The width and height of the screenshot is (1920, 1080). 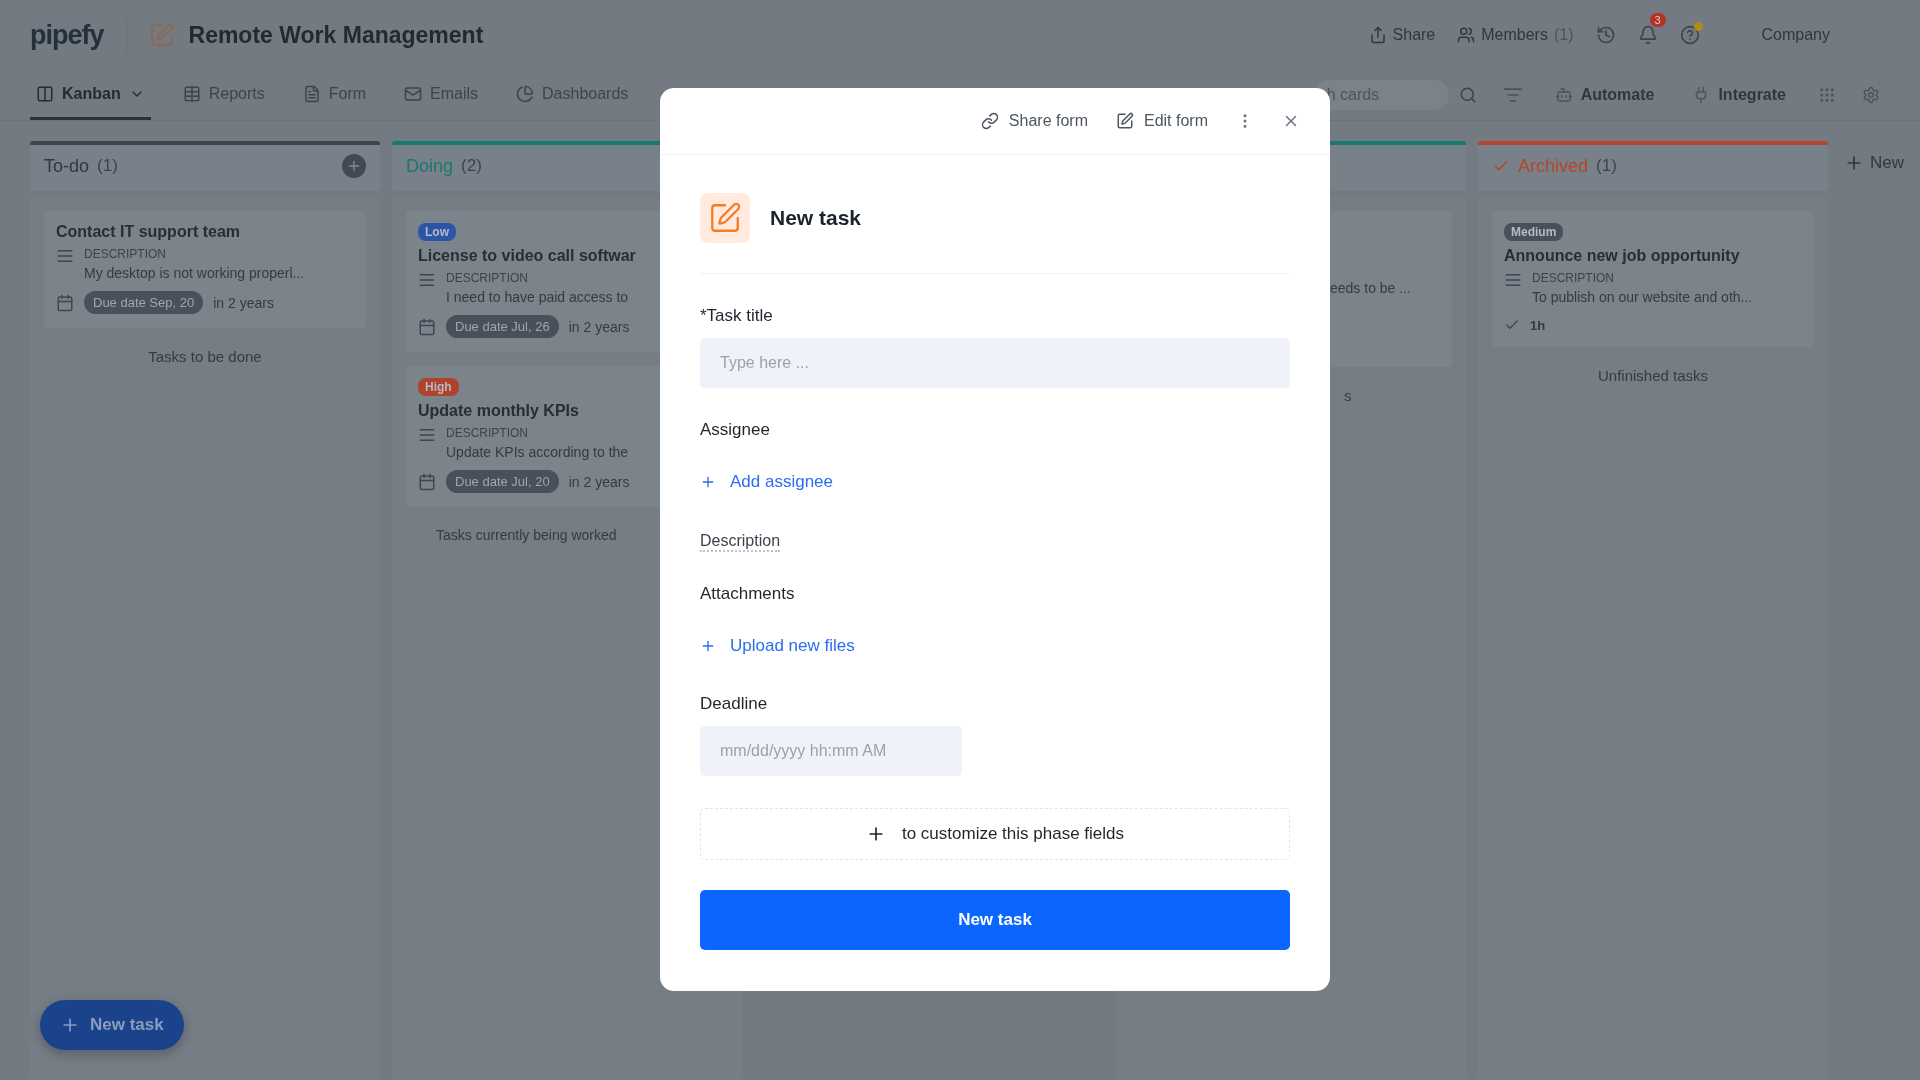 What do you see at coordinates (1605, 35) in the screenshot?
I see `history-icon` at bounding box center [1605, 35].